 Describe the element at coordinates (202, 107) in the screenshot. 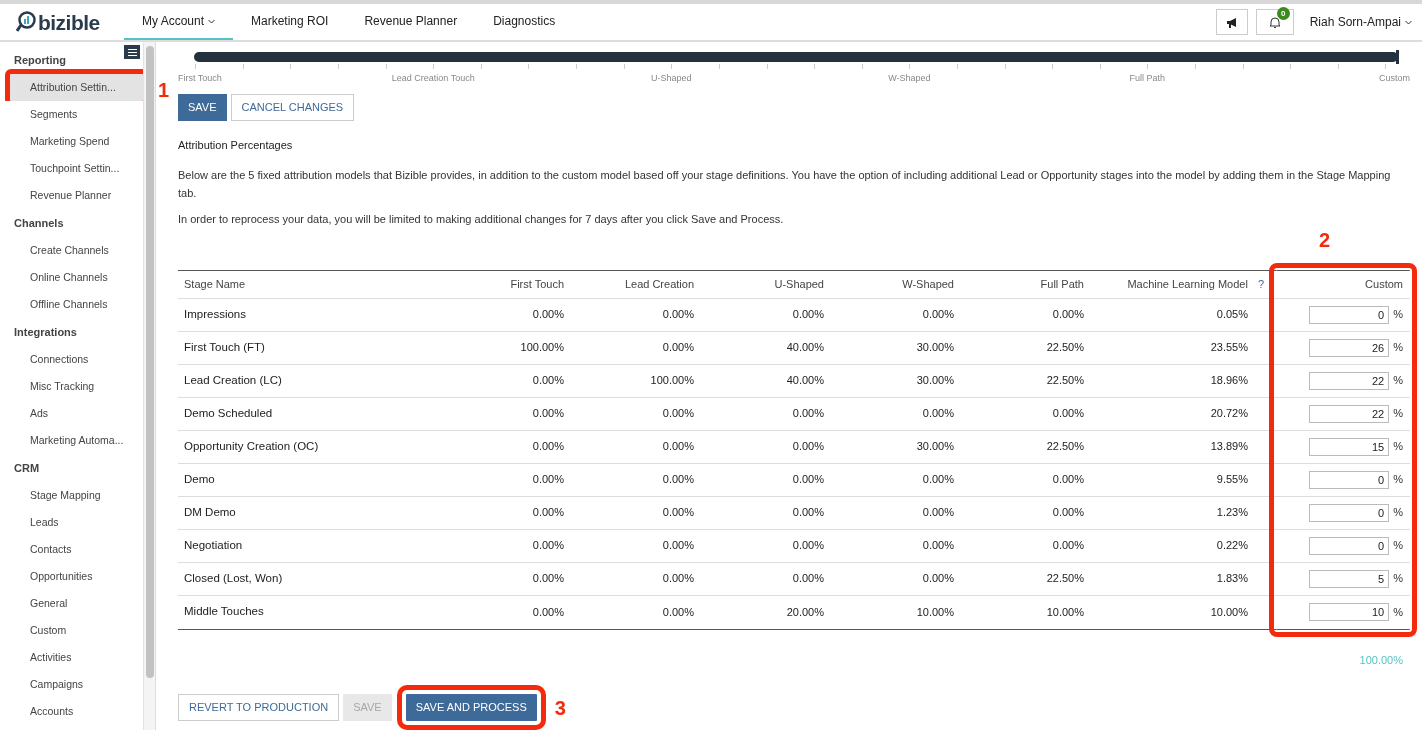

I see `save-button: SAVE` at that location.